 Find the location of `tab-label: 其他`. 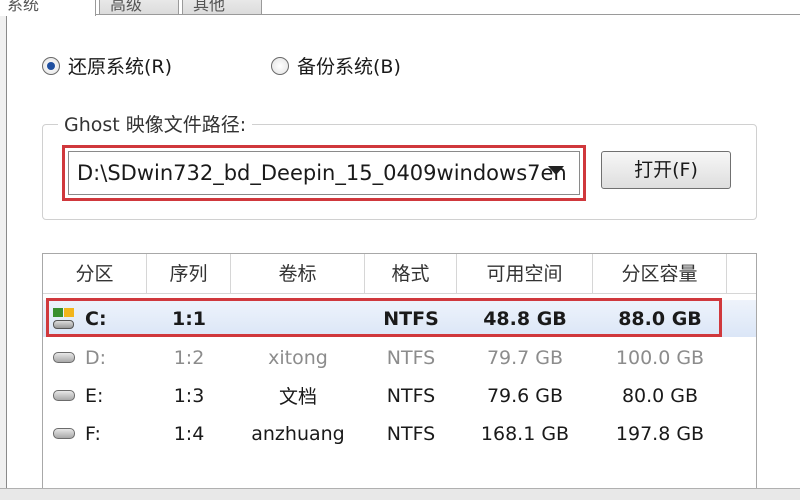

tab-label: 其他 is located at coordinates (209, 7).